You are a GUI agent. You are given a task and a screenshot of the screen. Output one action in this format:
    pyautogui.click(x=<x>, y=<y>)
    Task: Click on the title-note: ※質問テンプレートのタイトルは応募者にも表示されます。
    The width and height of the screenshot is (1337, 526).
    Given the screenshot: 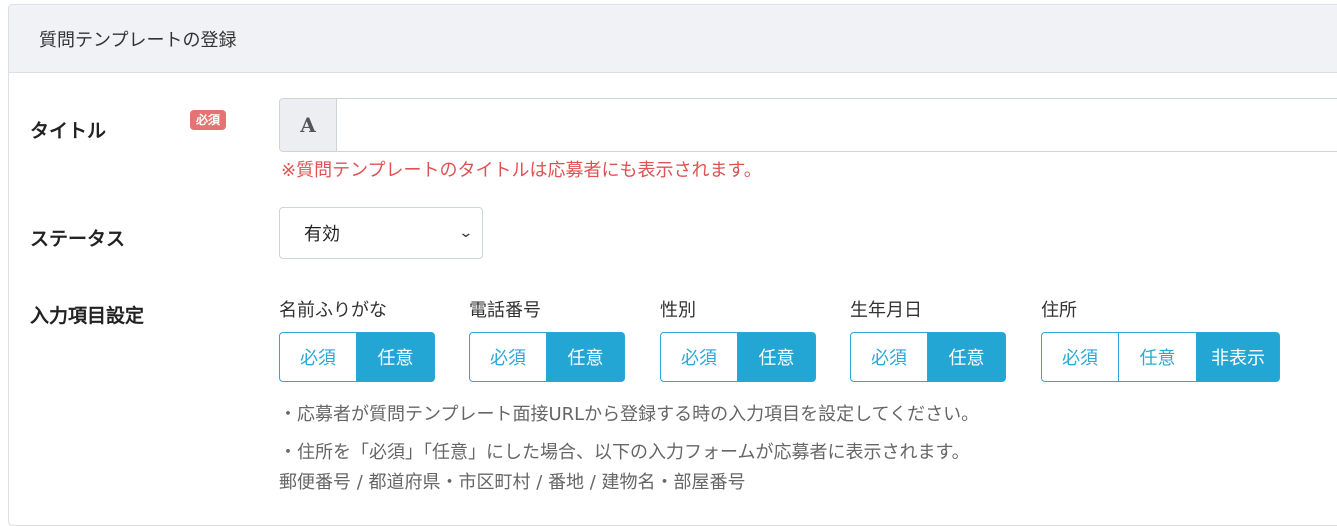 What is the action you would take?
    pyautogui.click(x=521, y=170)
    